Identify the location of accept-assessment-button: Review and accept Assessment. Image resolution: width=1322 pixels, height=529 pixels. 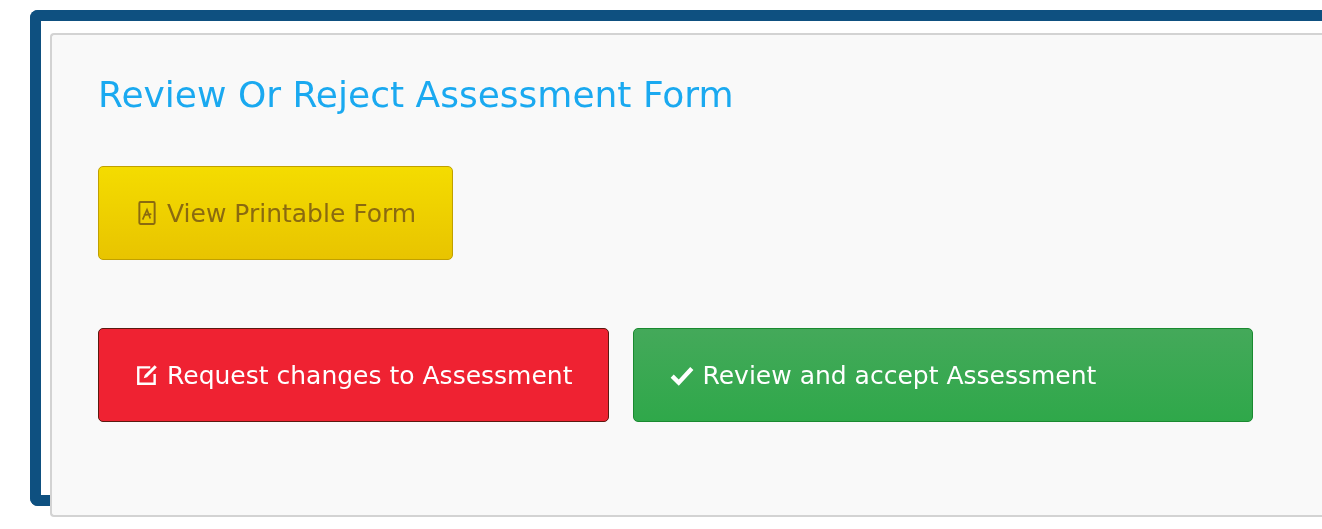
(943, 375).